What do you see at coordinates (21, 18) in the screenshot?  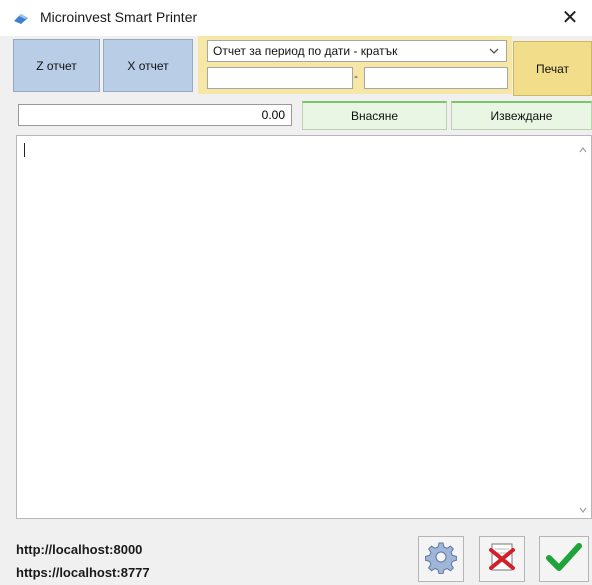 I see `printer-icon` at bounding box center [21, 18].